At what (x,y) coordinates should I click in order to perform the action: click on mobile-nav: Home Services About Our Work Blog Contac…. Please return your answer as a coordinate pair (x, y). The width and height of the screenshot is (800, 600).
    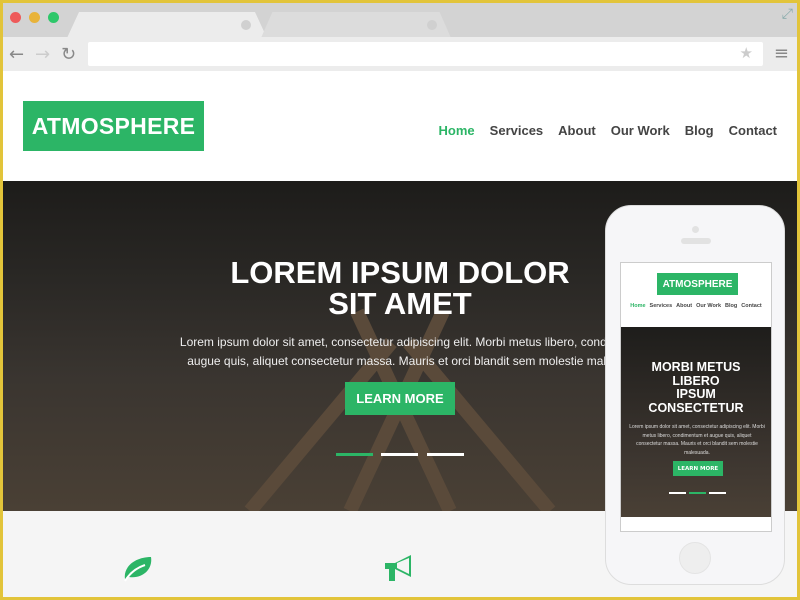
    Looking at the image, I should click on (696, 306).